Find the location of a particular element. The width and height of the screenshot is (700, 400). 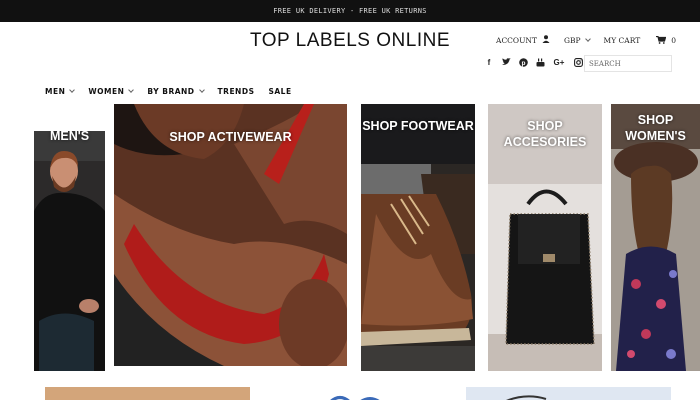

announcement-text: FREE UK DELIVERY - FREE UK RETURNS is located at coordinates (350, 11).